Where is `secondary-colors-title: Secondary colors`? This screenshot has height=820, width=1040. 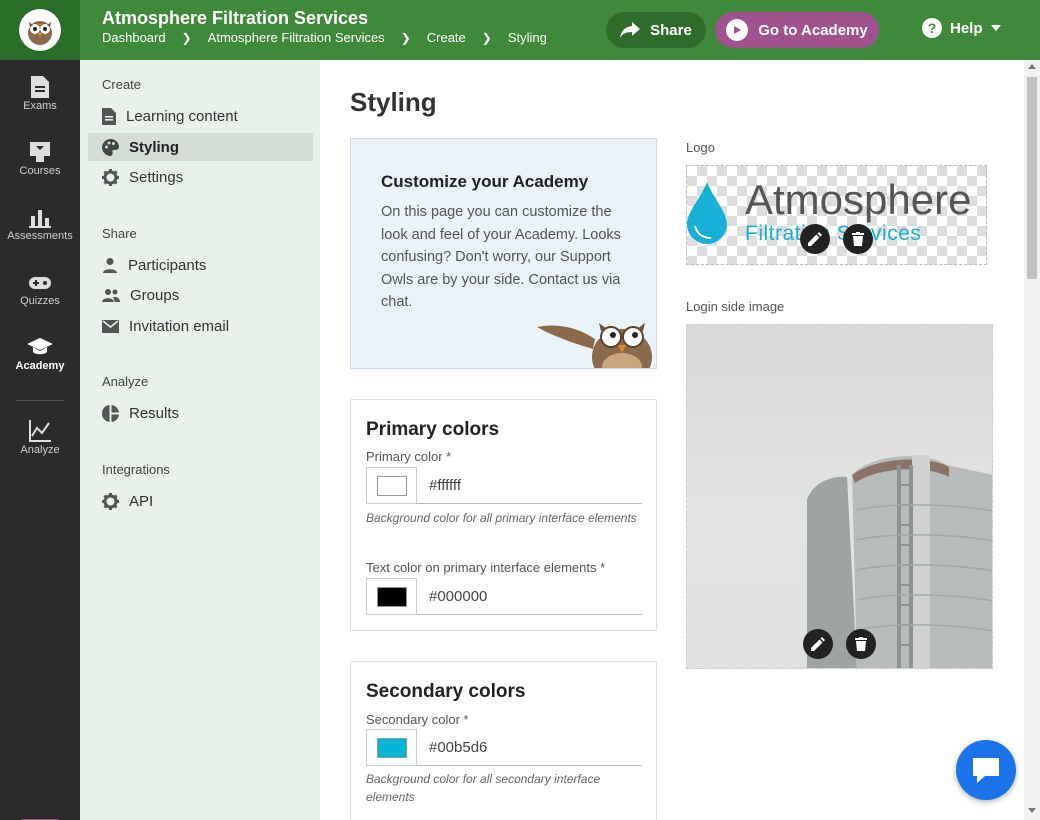 secondary-colors-title: Secondary colors is located at coordinates (446, 691).